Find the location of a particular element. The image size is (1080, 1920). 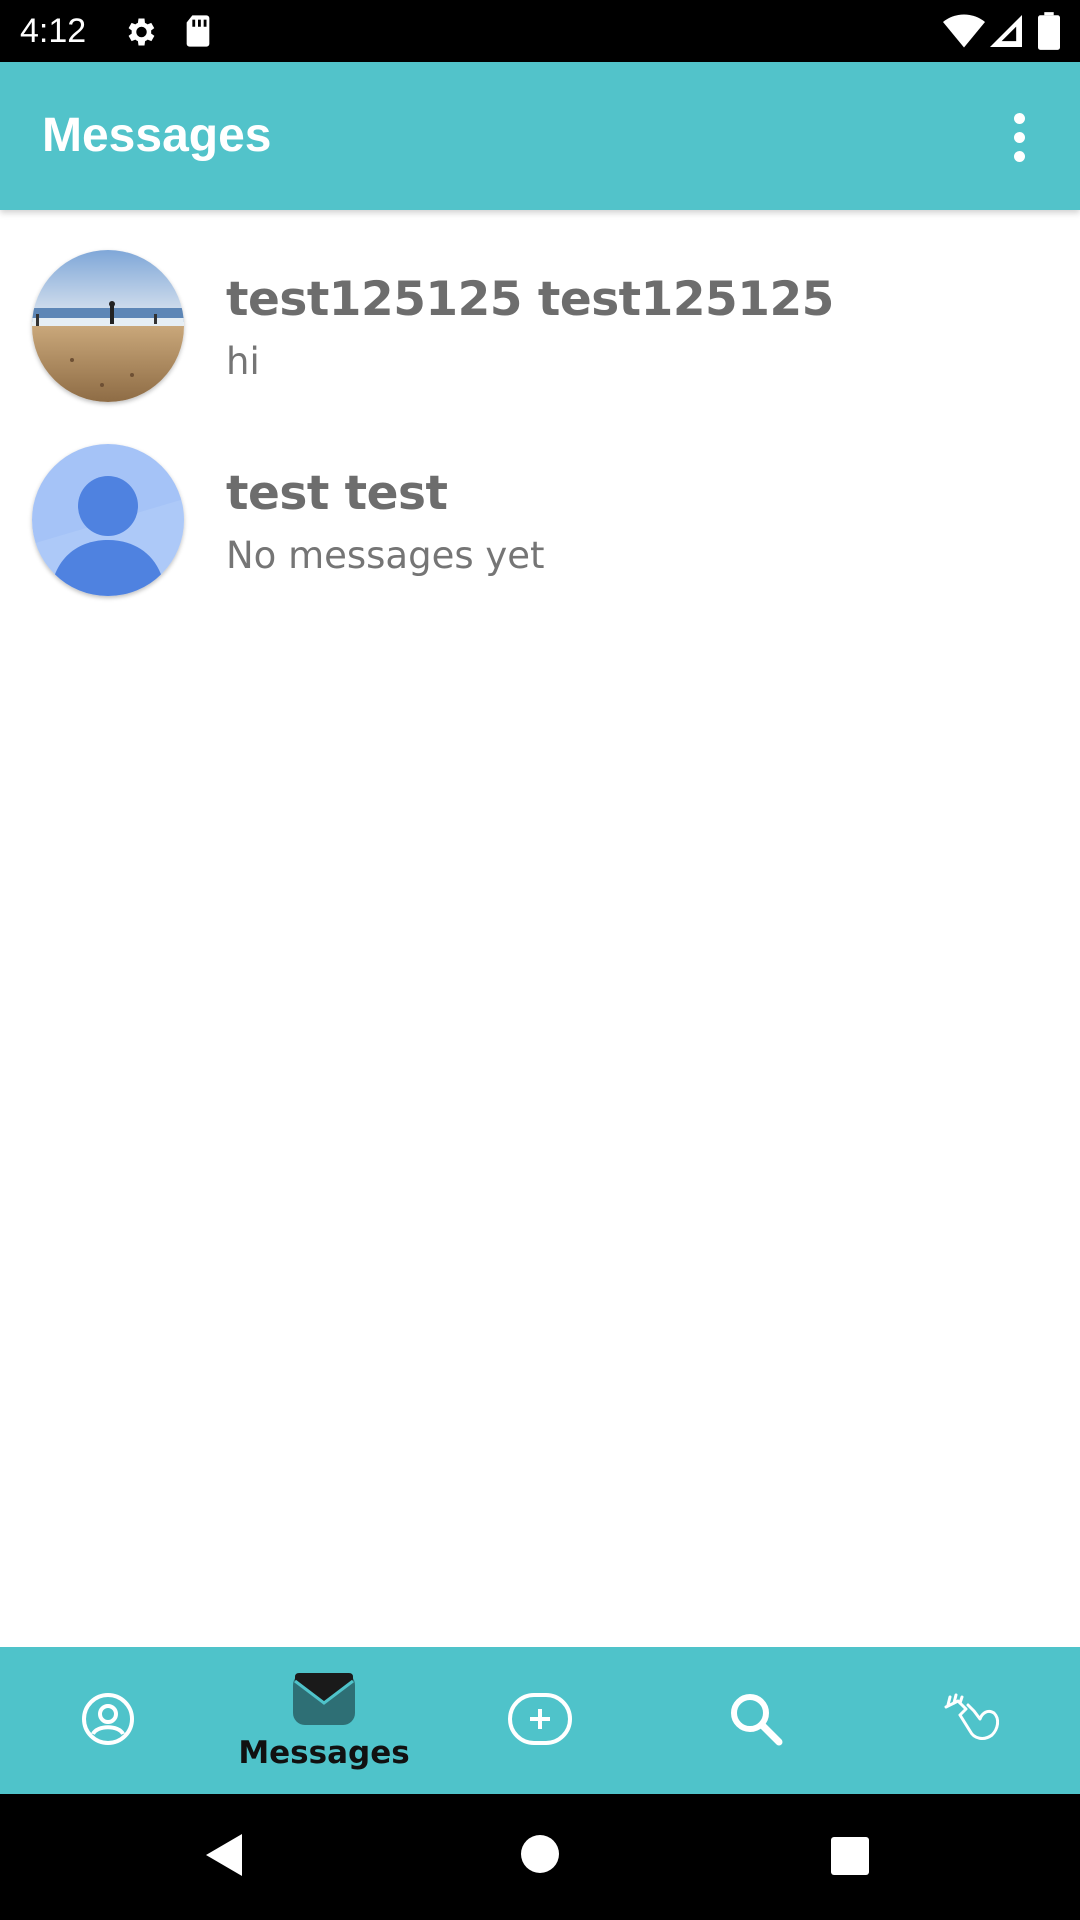

page-title: Messages is located at coordinates (157, 135).